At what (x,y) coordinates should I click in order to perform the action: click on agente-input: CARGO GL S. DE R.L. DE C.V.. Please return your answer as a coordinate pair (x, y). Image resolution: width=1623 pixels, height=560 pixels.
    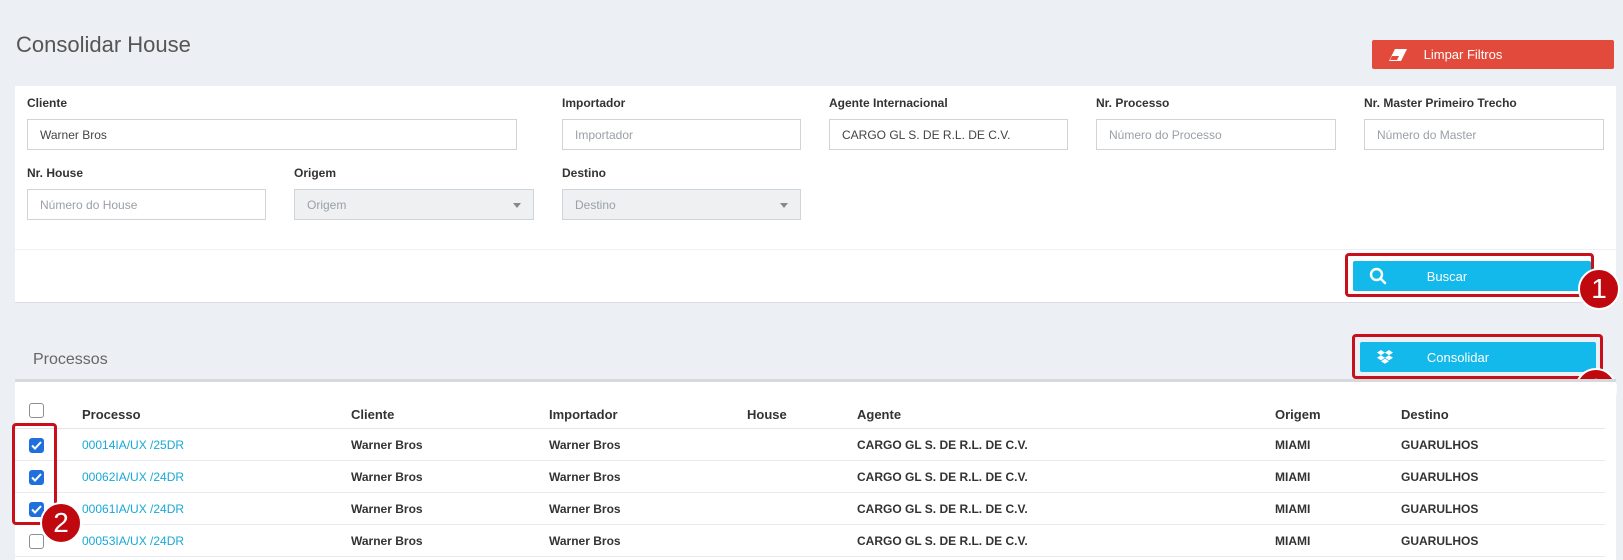
    Looking at the image, I should click on (948, 134).